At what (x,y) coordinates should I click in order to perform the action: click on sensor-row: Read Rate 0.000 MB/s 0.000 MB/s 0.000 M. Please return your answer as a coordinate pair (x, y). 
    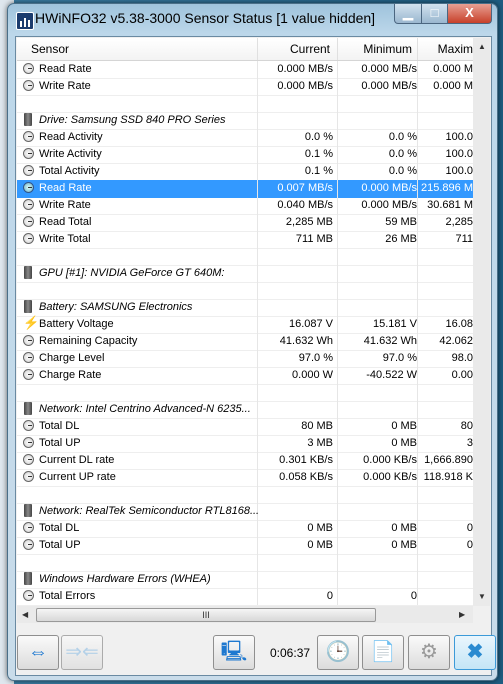
    Looking at the image, I should click on (245, 70).